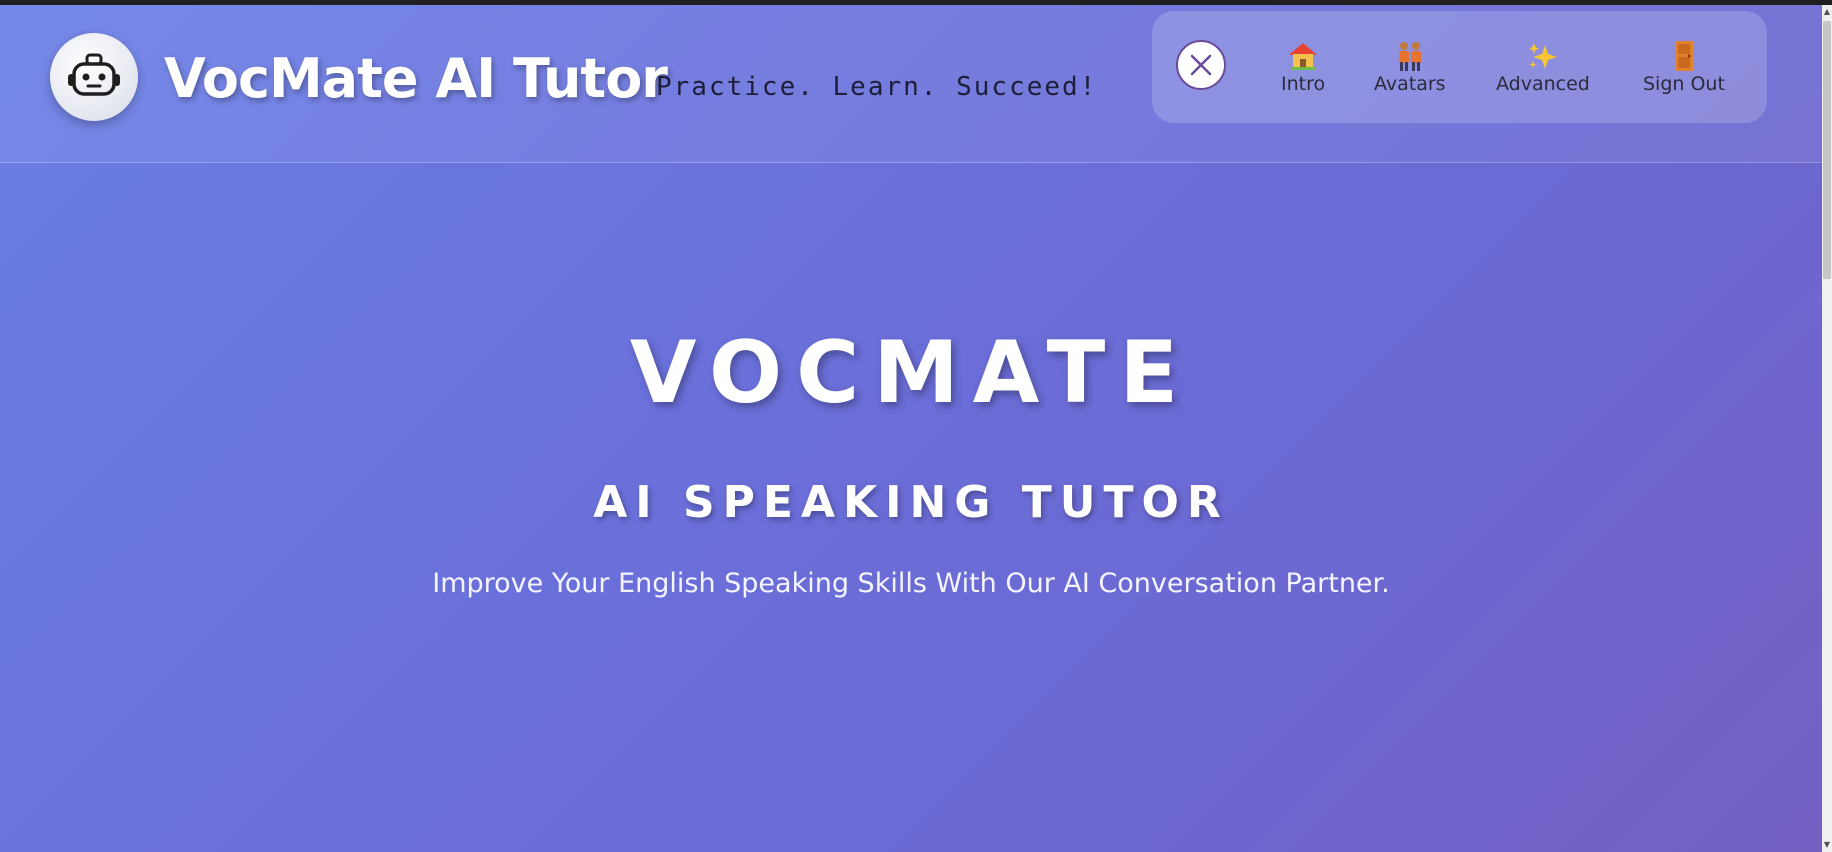 The height and width of the screenshot is (852, 1832). I want to click on nav-item-label: Advanced, so click(1543, 84).